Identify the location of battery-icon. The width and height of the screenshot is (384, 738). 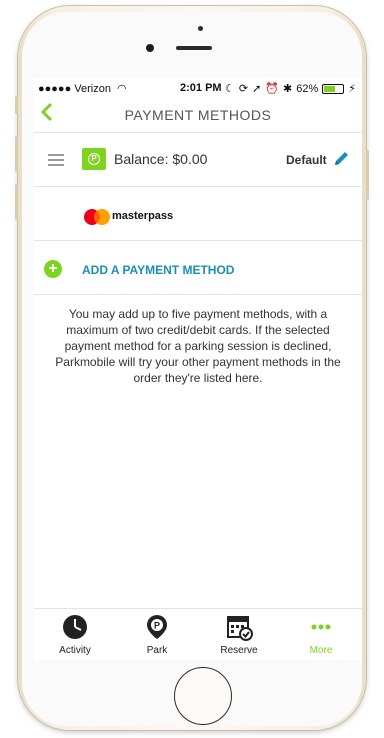
(333, 88).